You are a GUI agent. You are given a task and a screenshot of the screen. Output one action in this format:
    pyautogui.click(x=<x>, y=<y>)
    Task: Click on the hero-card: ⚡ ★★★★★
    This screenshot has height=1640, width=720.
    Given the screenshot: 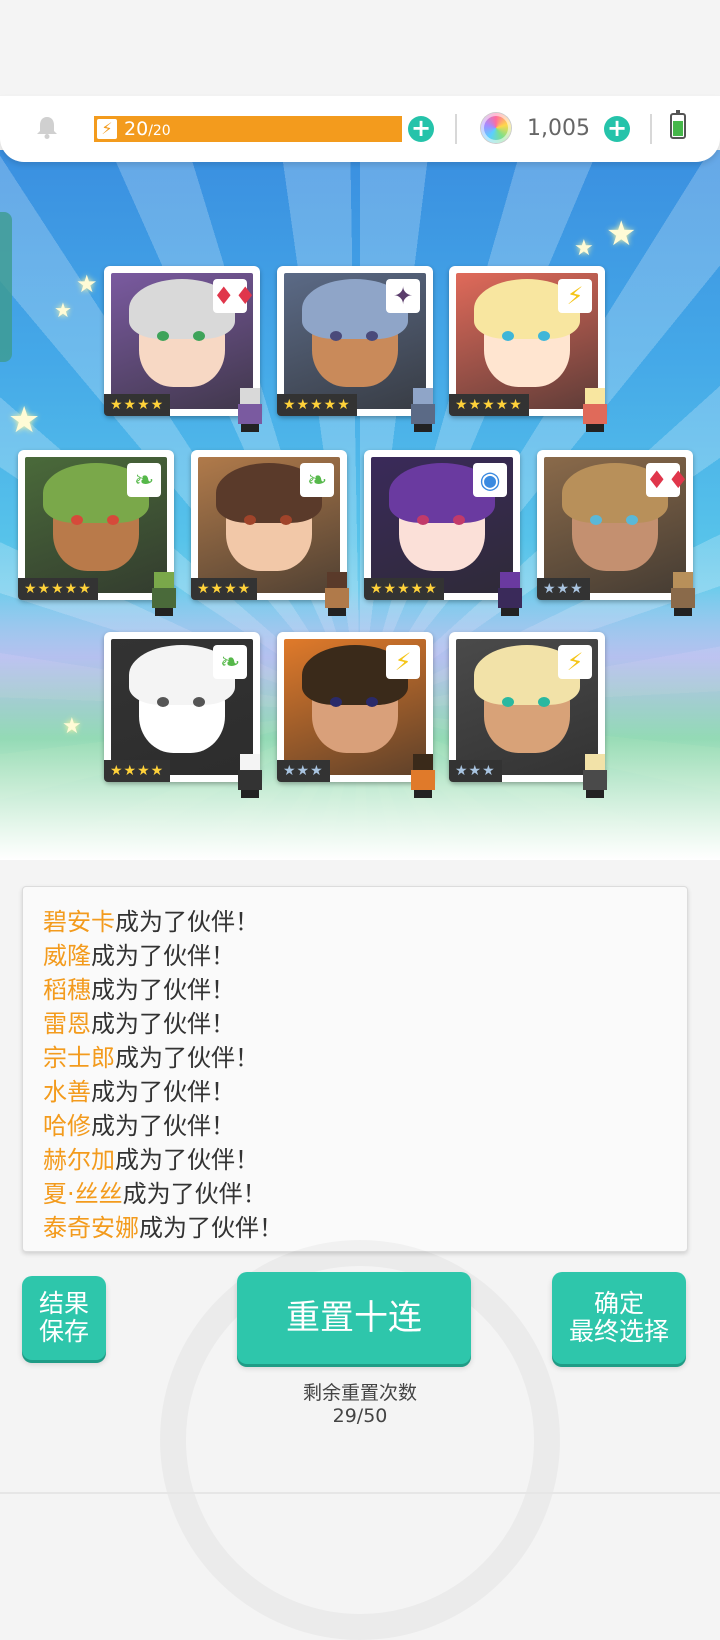 What is the action you would take?
    pyautogui.click(x=528, y=349)
    